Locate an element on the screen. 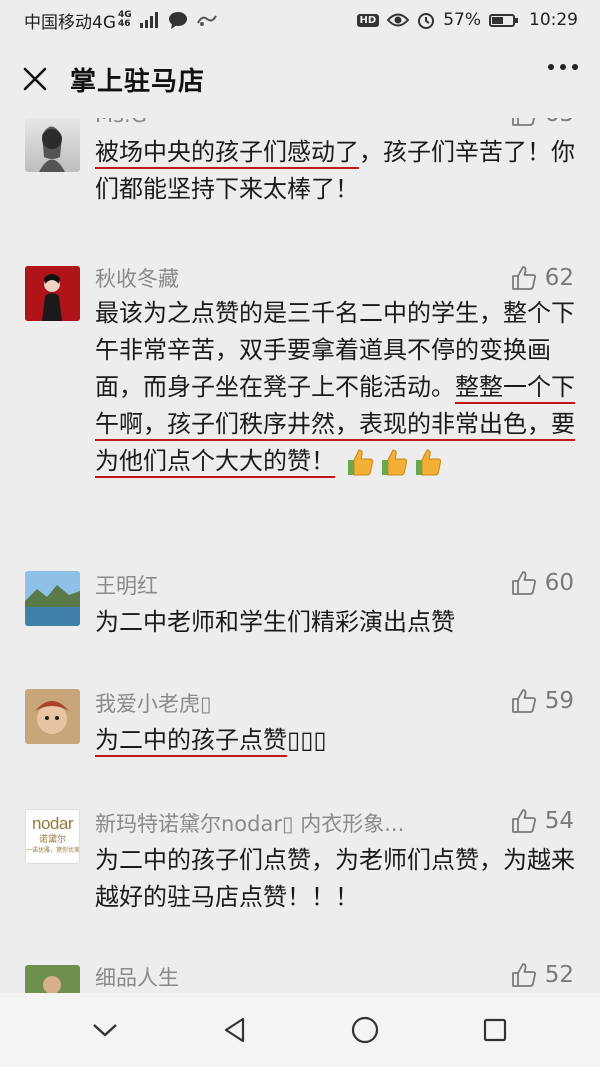 The height and width of the screenshot is (1067, 600). commenter-name: 秋收冬藏 is located at coordinates (137, 279).